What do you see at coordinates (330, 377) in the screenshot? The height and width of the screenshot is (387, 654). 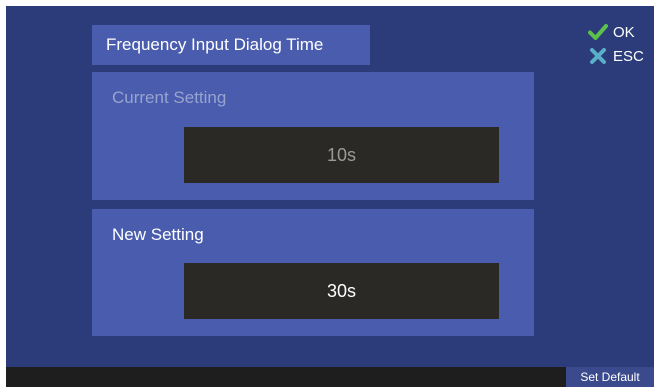 I see `bottom-bar: Set Default` at bounding box center [330, 377].